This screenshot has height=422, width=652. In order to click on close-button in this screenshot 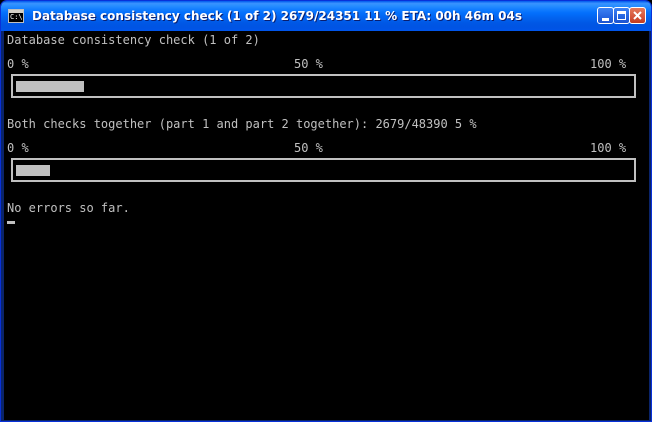, I will do `click(637, 15)`.